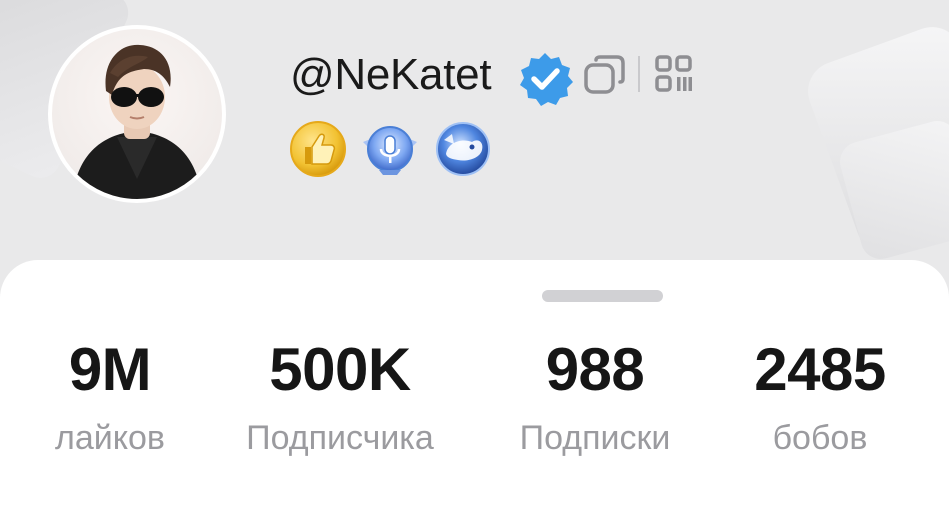 The width and height of the screenshot is (949, 516). What do you see at coordinates (340, 438) in the screenshot?
I see `stat-label: Подписчика` at bounding box center [340, 438].